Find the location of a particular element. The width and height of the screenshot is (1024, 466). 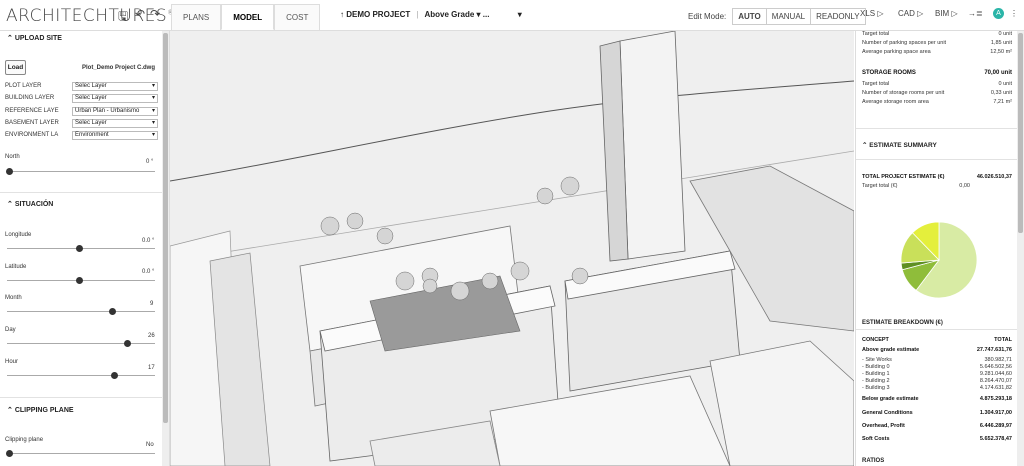

storage-title: STORAGE ROOMS is located at coordinates (889, 73).